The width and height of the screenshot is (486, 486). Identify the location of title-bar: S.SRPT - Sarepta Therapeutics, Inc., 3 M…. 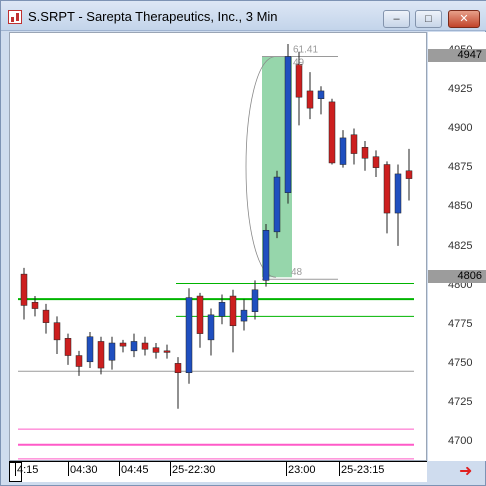
(243, 16).